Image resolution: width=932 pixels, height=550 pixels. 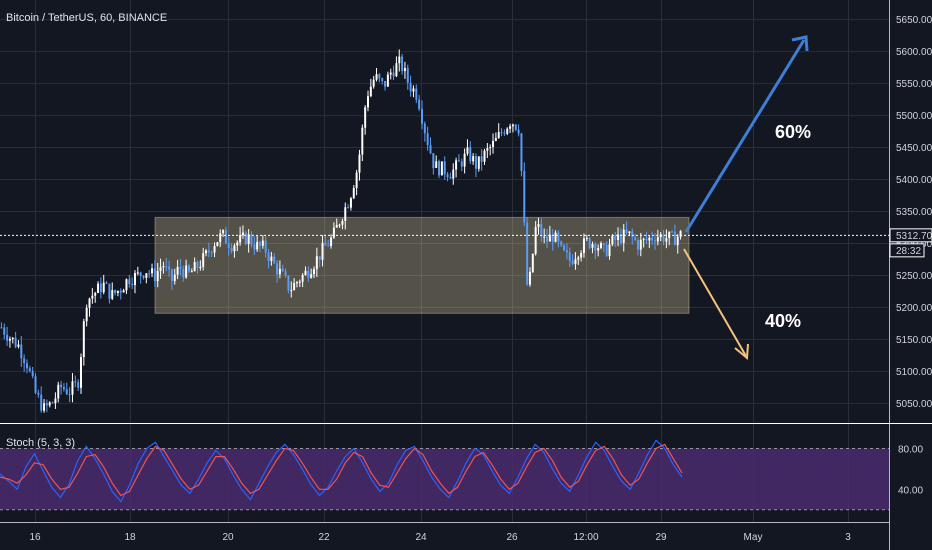 I want to click on time-tick-label: 3, so click(x=848, y=537).